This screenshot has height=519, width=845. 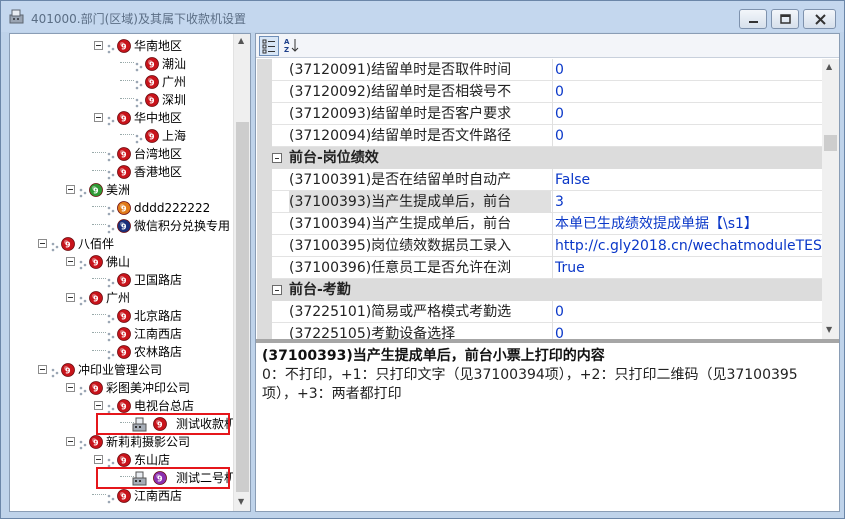 What do you see at coordinates (547, 202) in the screenshot?
I see `property-row: (37100393)当产生提成单后，前台 3` at bounding box center [547, 202].